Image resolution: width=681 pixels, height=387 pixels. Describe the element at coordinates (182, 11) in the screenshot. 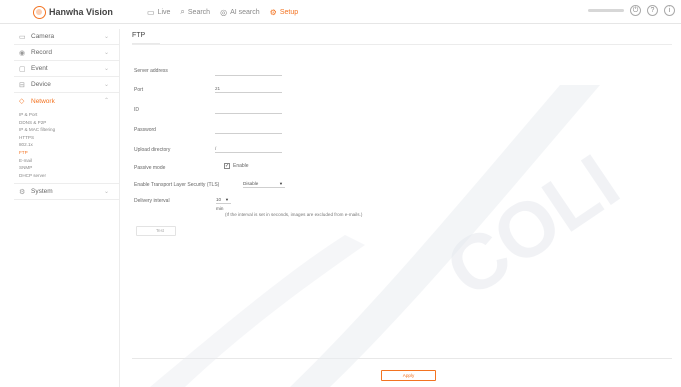

I see `search-icon: ⌕` at that location.